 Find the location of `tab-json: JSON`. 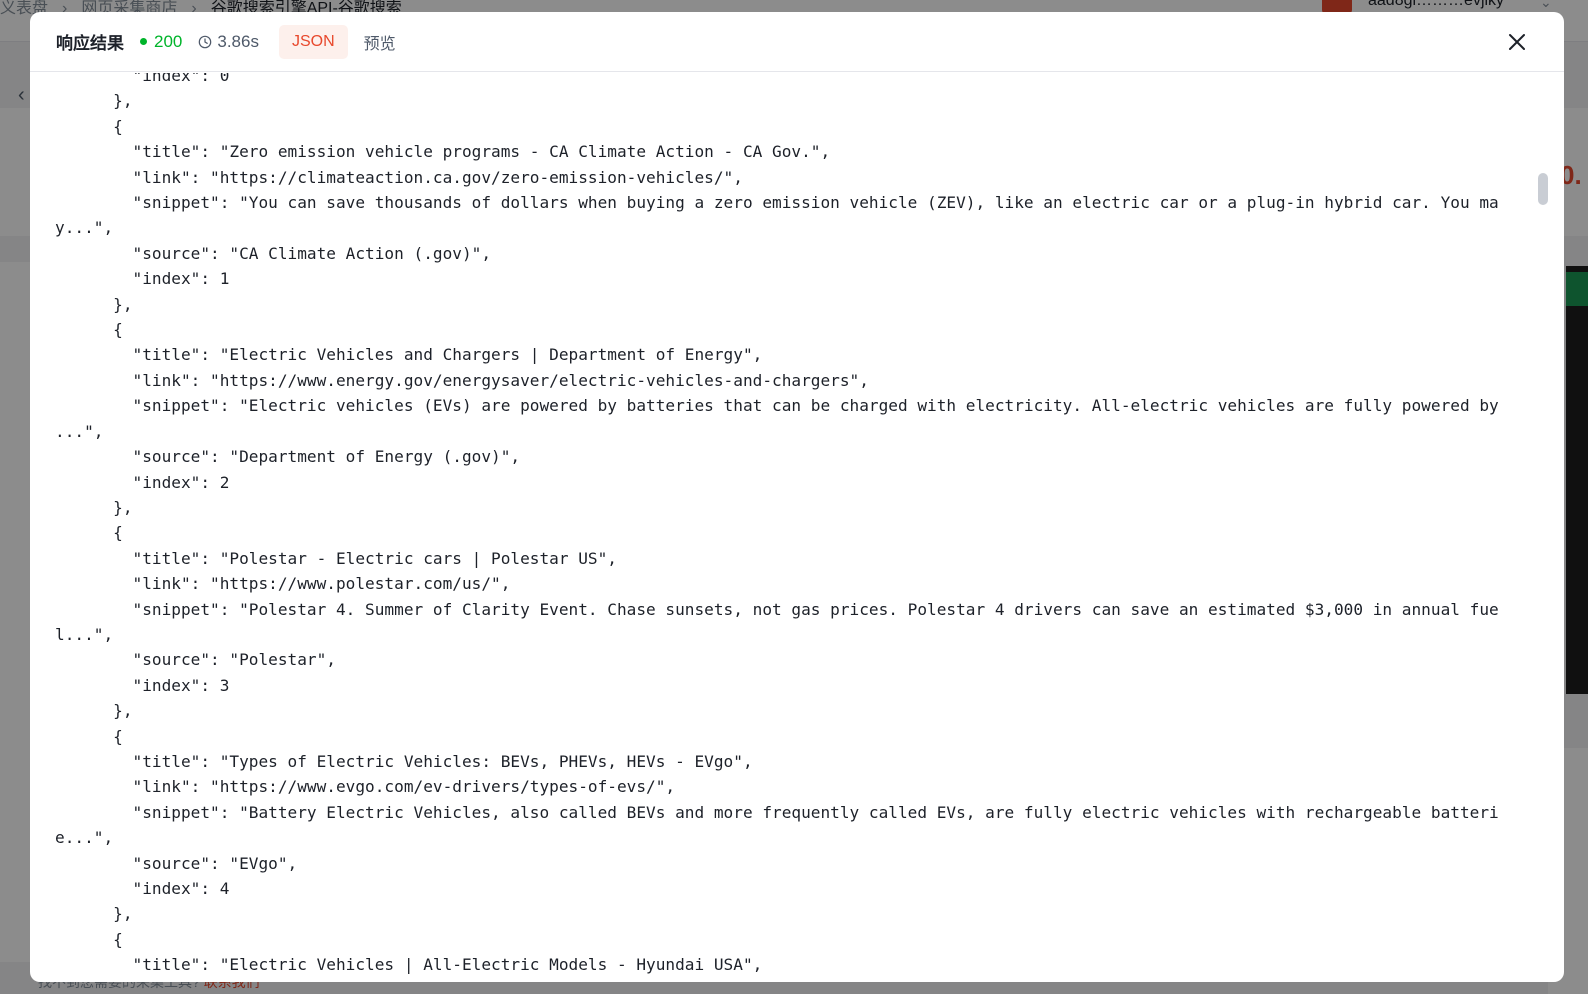

tab-json: JSON is located at coordinates (313, 41).